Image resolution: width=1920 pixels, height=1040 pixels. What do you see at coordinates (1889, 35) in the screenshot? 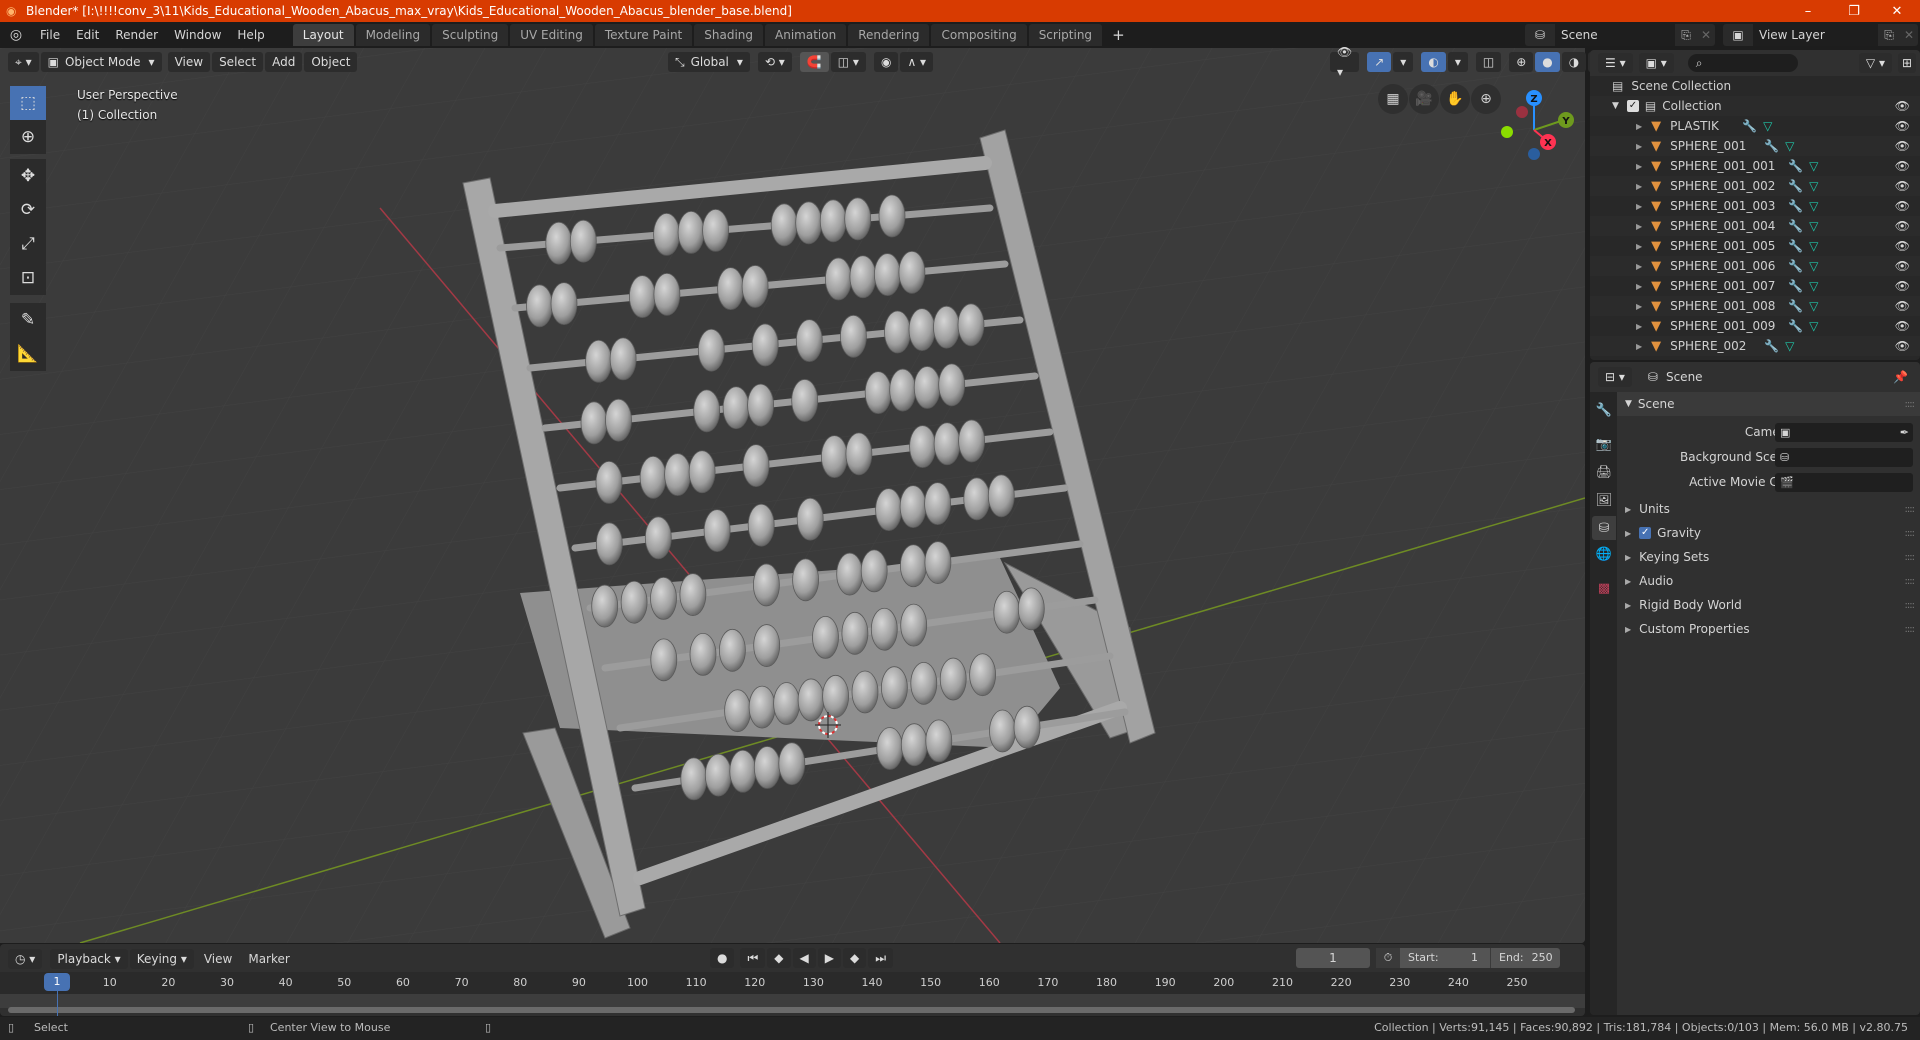
I see `new-view-layer-icon: ⎘` at bounding box center [1889, 35].